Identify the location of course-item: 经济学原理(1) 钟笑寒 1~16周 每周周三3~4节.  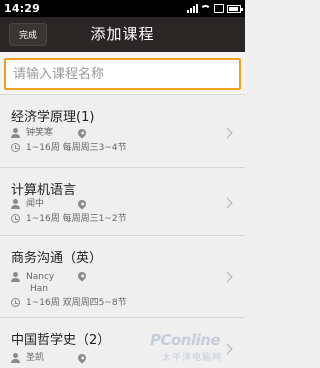
(122, 132).